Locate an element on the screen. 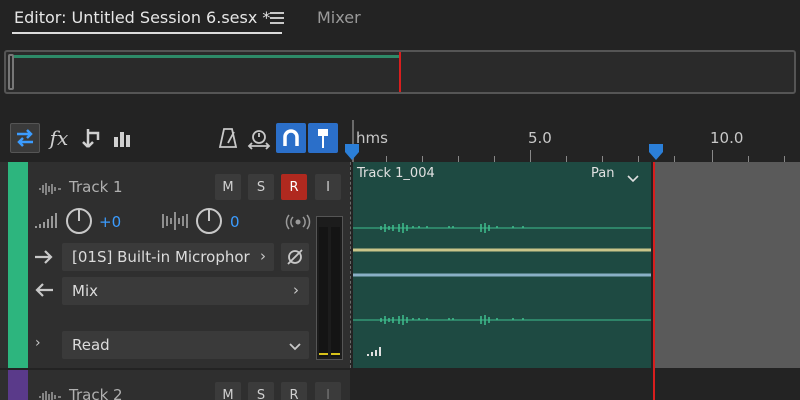  overview-navigator is located at coordinates (400, 72).